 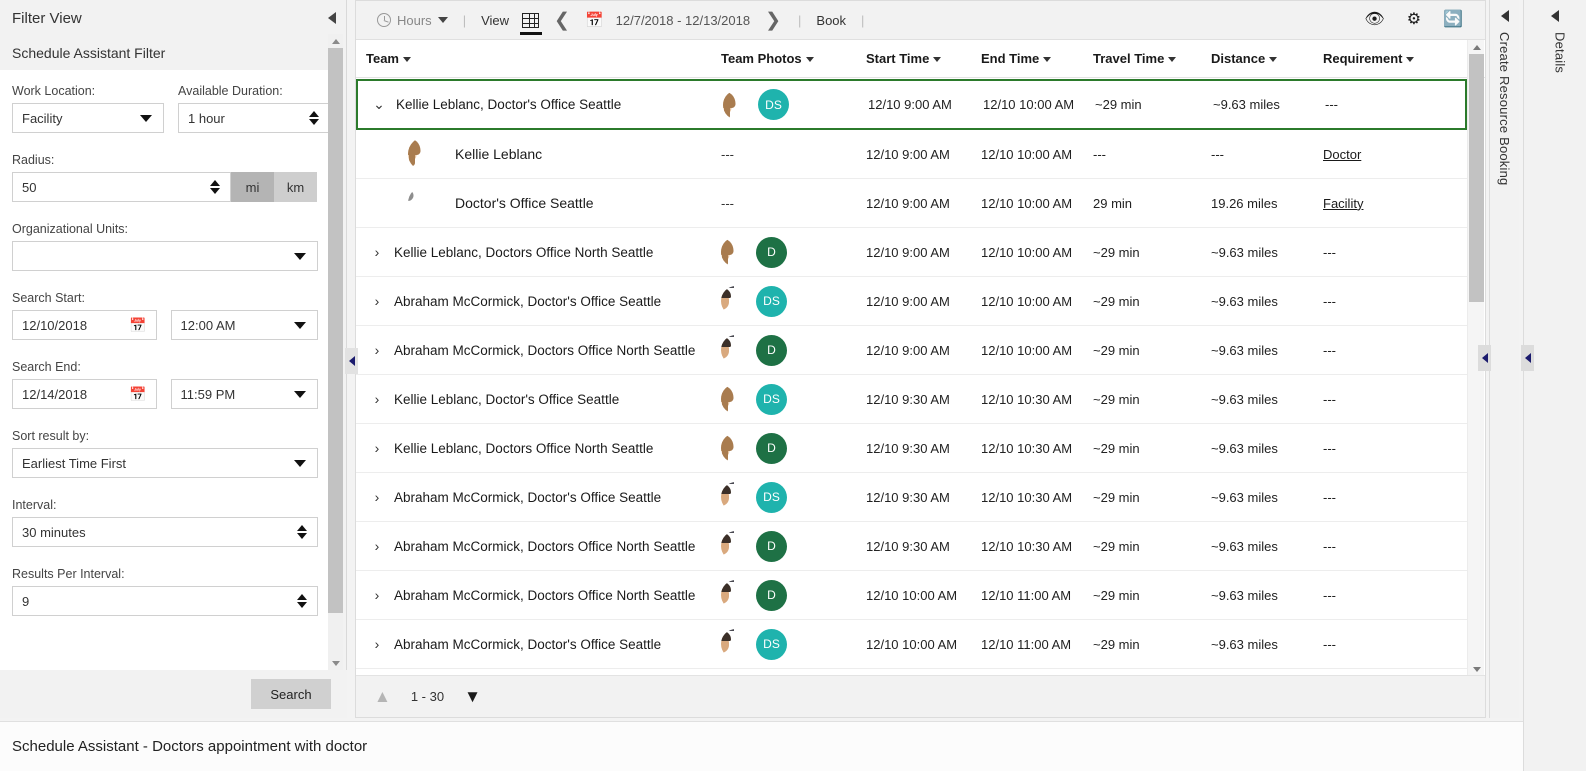 I want to click on distance-value: ~9.63 miles, so click(x=1244, y=301).